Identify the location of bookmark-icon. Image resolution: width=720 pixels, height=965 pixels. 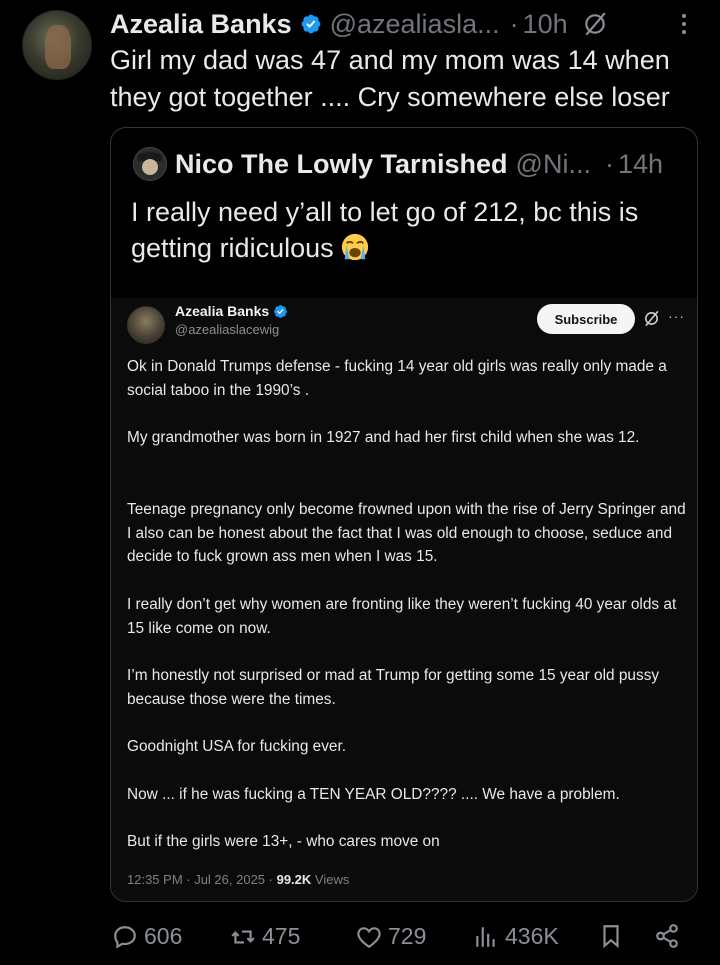
(611, 937).